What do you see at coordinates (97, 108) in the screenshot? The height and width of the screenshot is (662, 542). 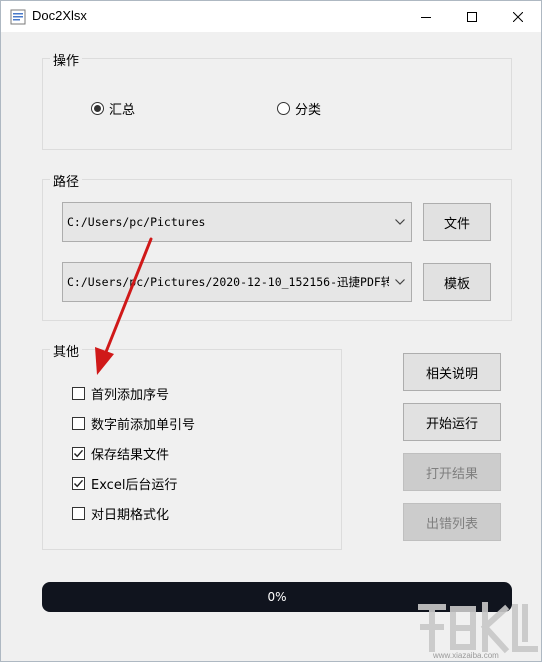 I see `radio-checked-icon` at bounding box center [97, 108].